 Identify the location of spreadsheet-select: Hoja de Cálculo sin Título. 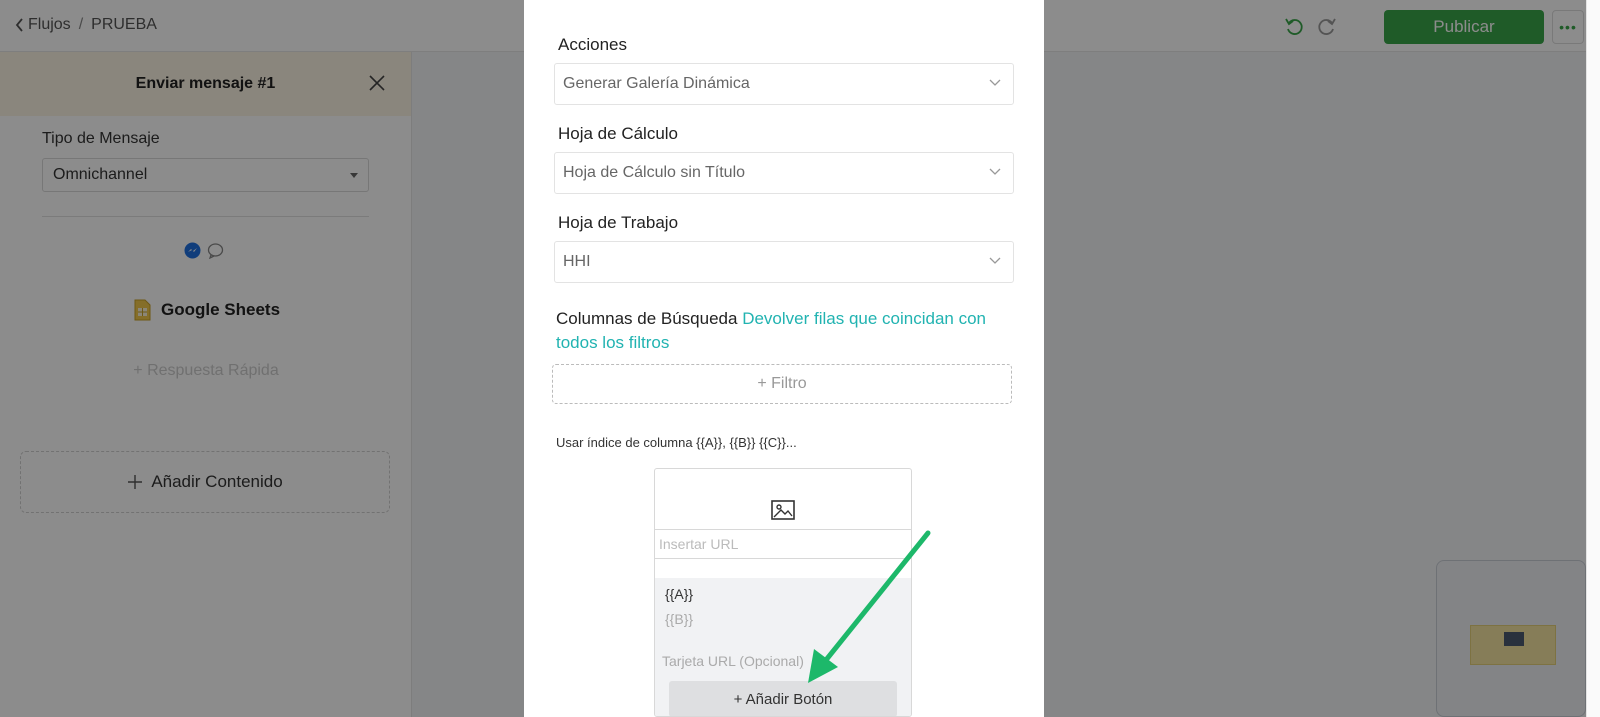
(784, 173).